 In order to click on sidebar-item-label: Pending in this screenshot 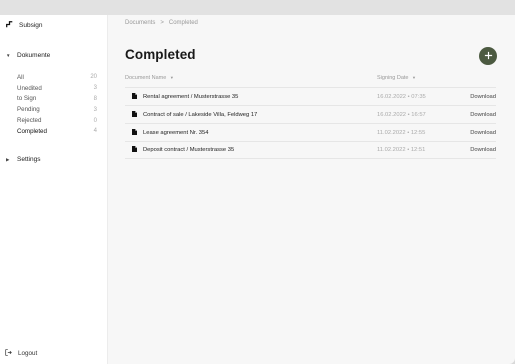, I will do `click(28, 110)`.